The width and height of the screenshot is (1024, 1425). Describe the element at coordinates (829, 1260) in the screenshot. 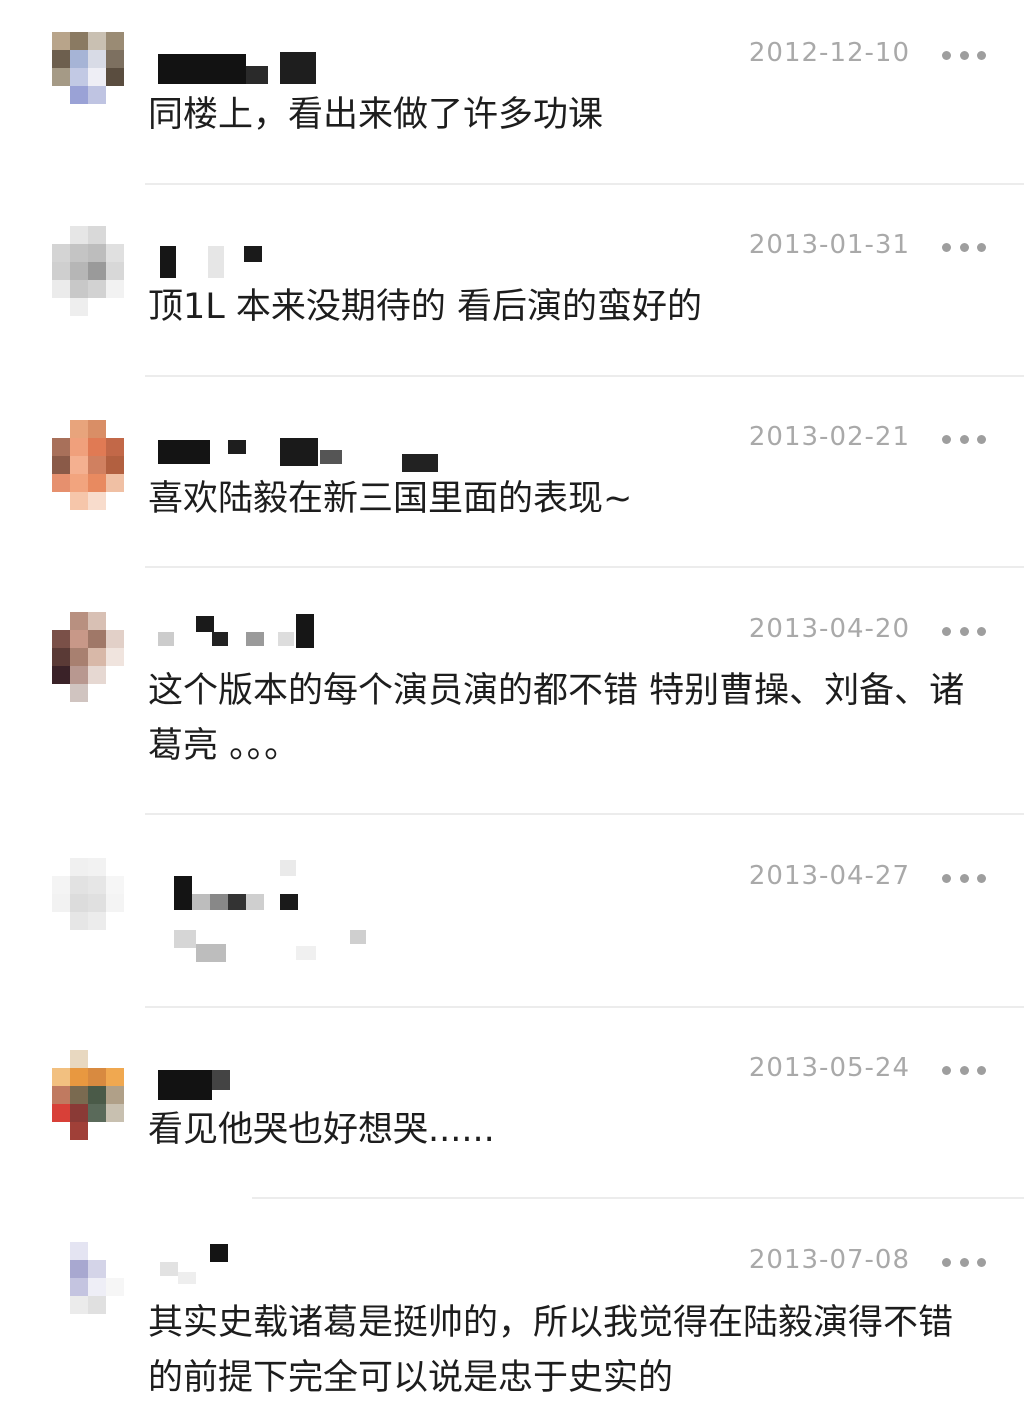

I see `comment-date: 2013-07-08` at that location.